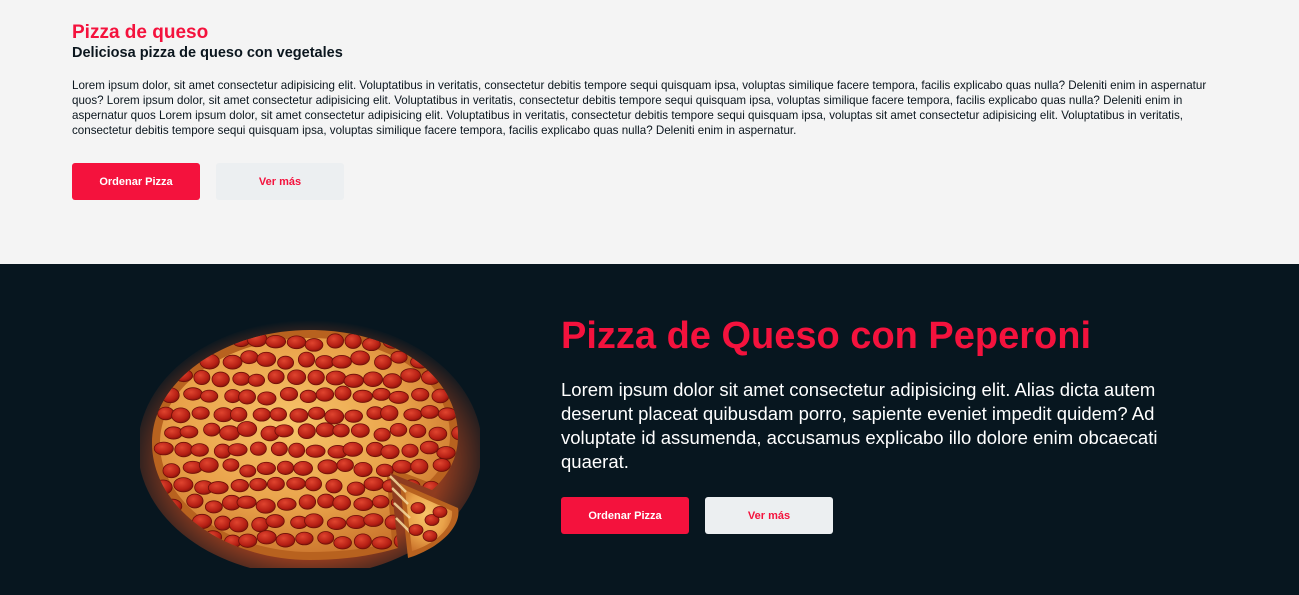  What do you see at coordinates (136, 181) in the screenshot?
I see `order-pizza-button: Ordenar Pizza` at bounding box center [136, 181].